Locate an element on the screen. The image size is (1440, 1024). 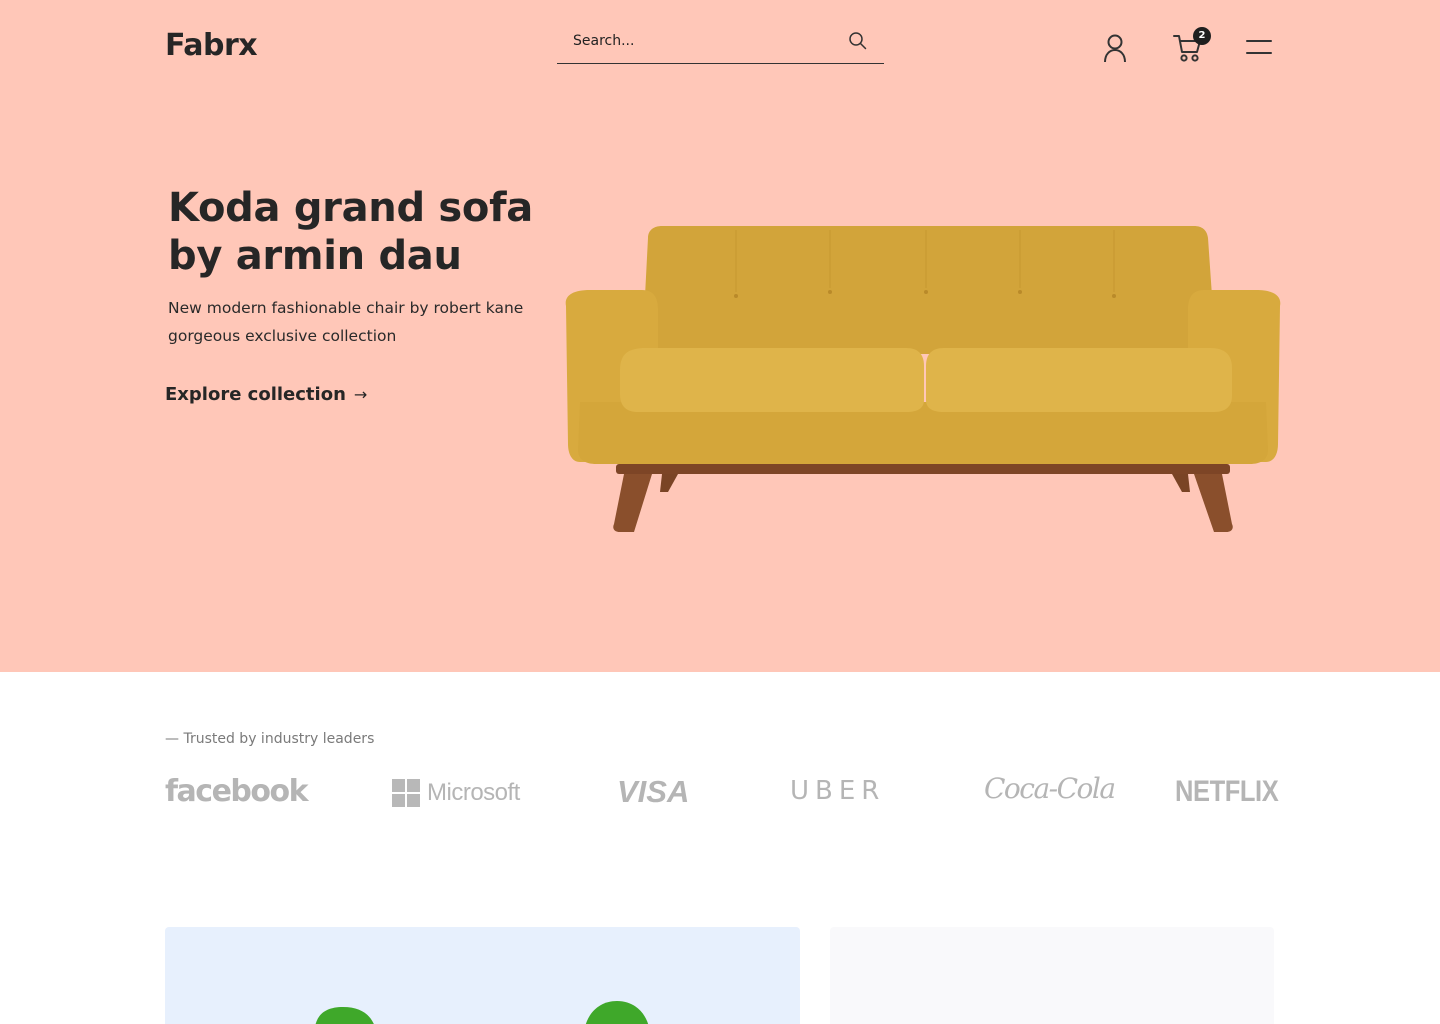
facebook-logo: facebook is located at coordinates (237, 791).